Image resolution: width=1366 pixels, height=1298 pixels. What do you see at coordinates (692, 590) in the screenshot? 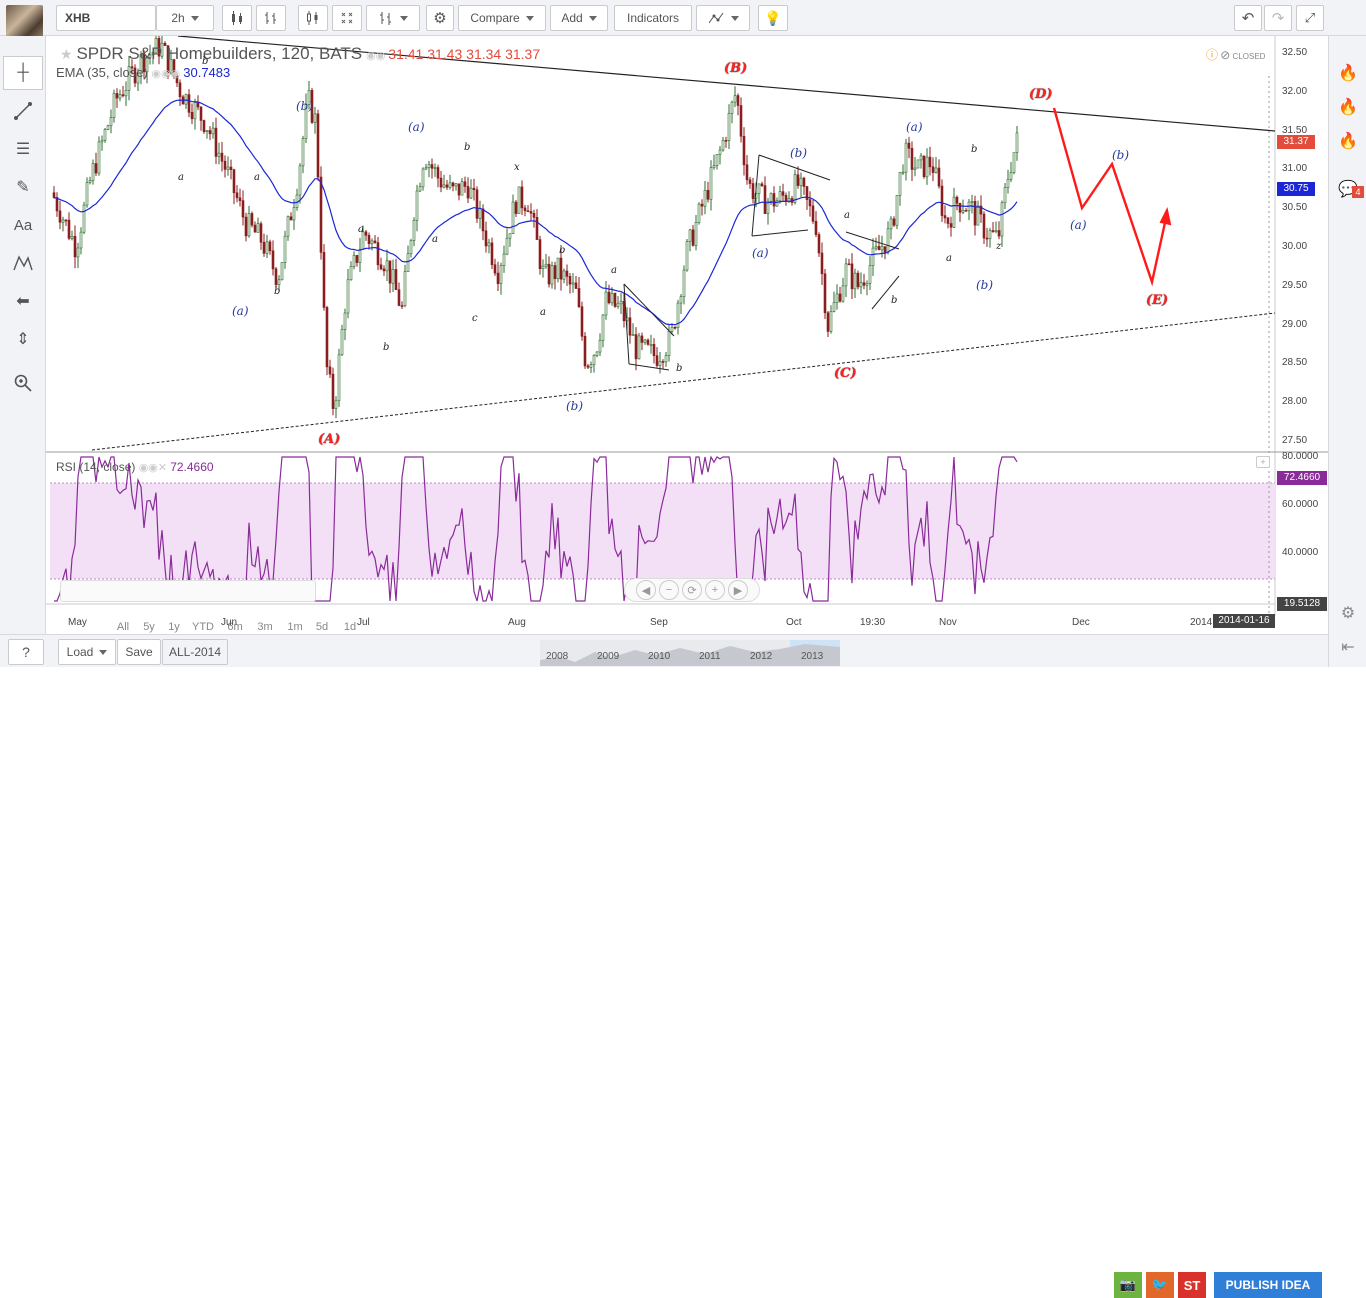
I see `reset-icon: ⟳` at bounding box center [692, 590].